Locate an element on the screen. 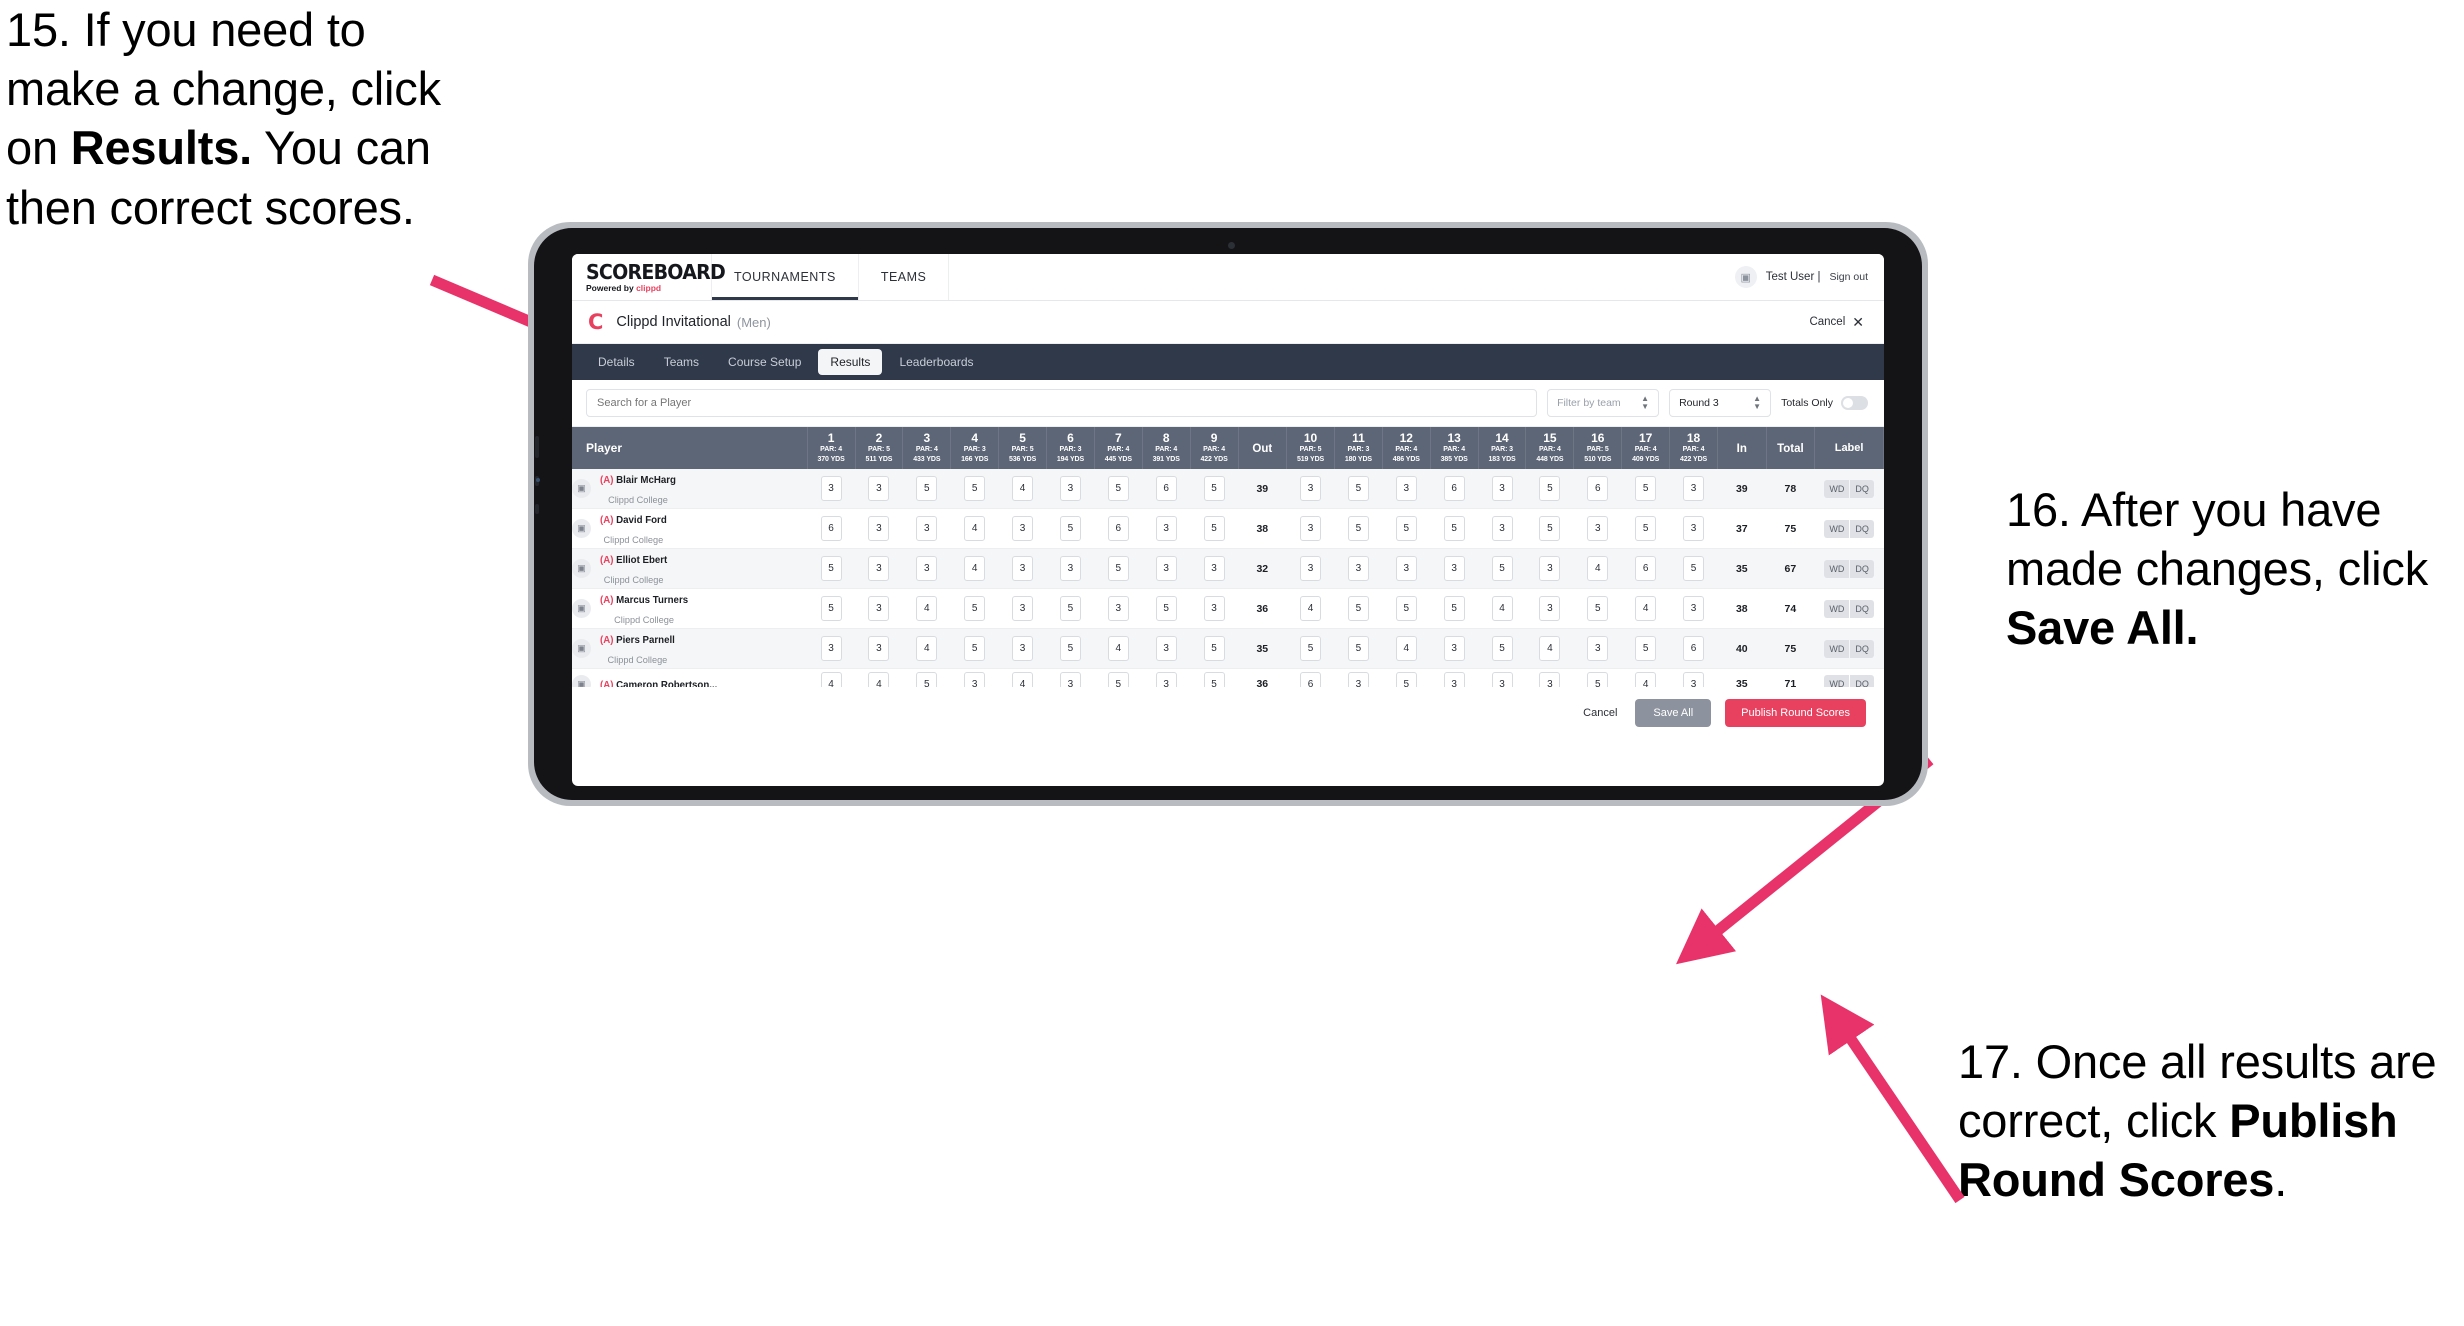  score-cell-hole-9: 5 is located at coordinates (1214, 489).